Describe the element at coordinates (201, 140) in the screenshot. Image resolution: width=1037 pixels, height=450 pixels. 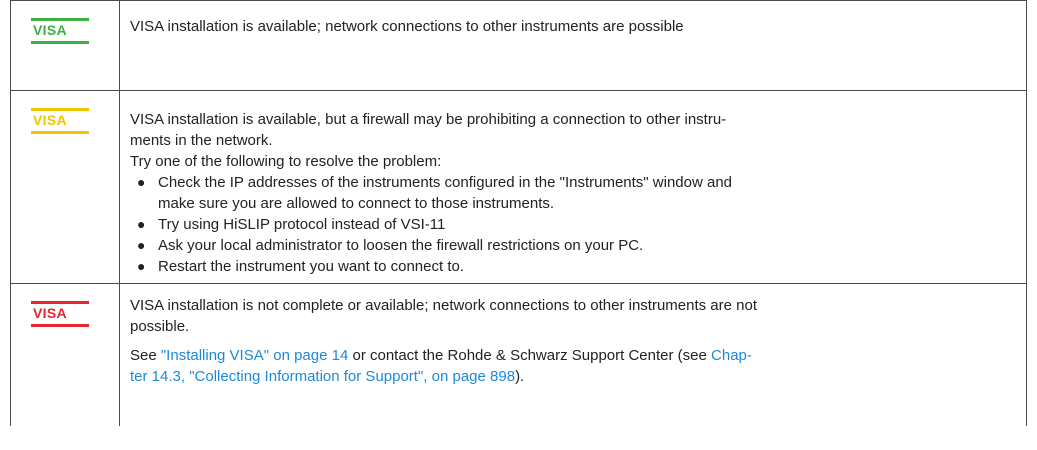
I see `description-line: ments in the network.` at that location.